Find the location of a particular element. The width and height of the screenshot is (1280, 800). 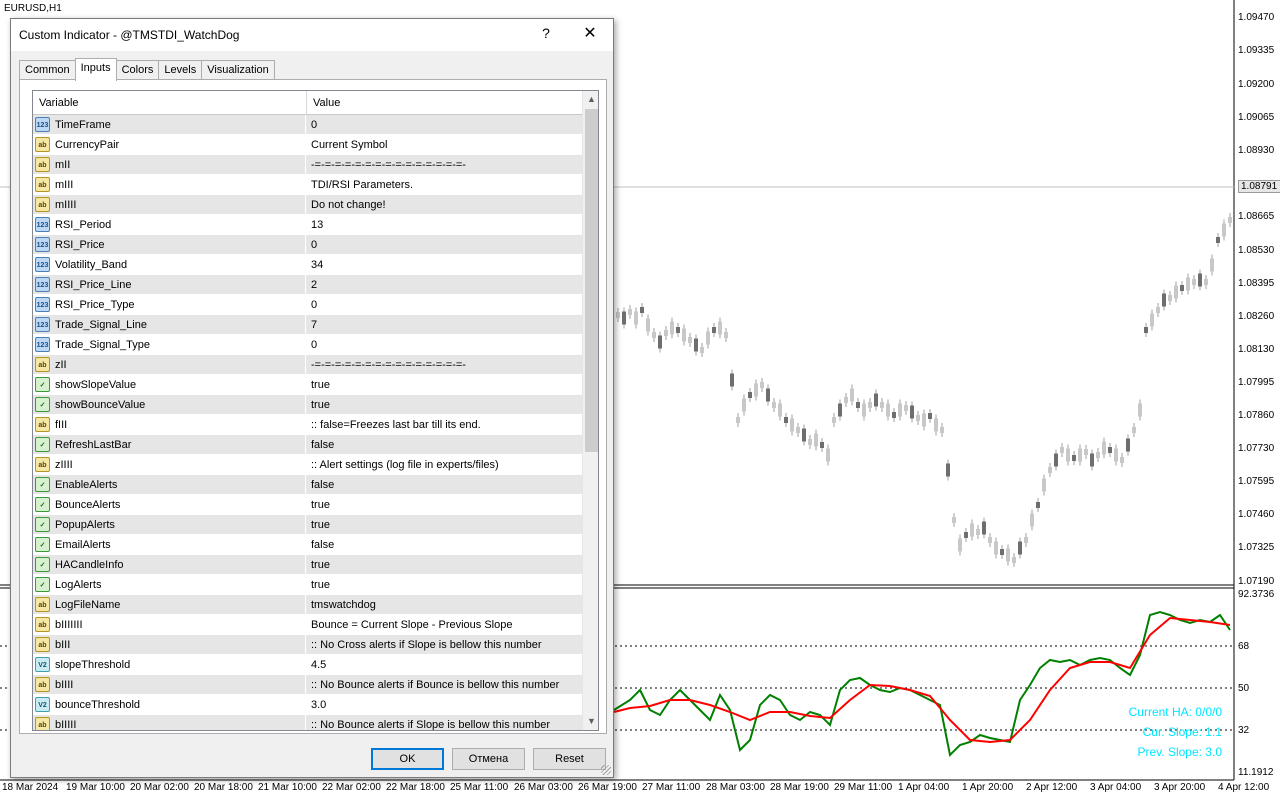

value-cell: :: false=Freezes last bar till its end. is located at coordinates (396, 425).